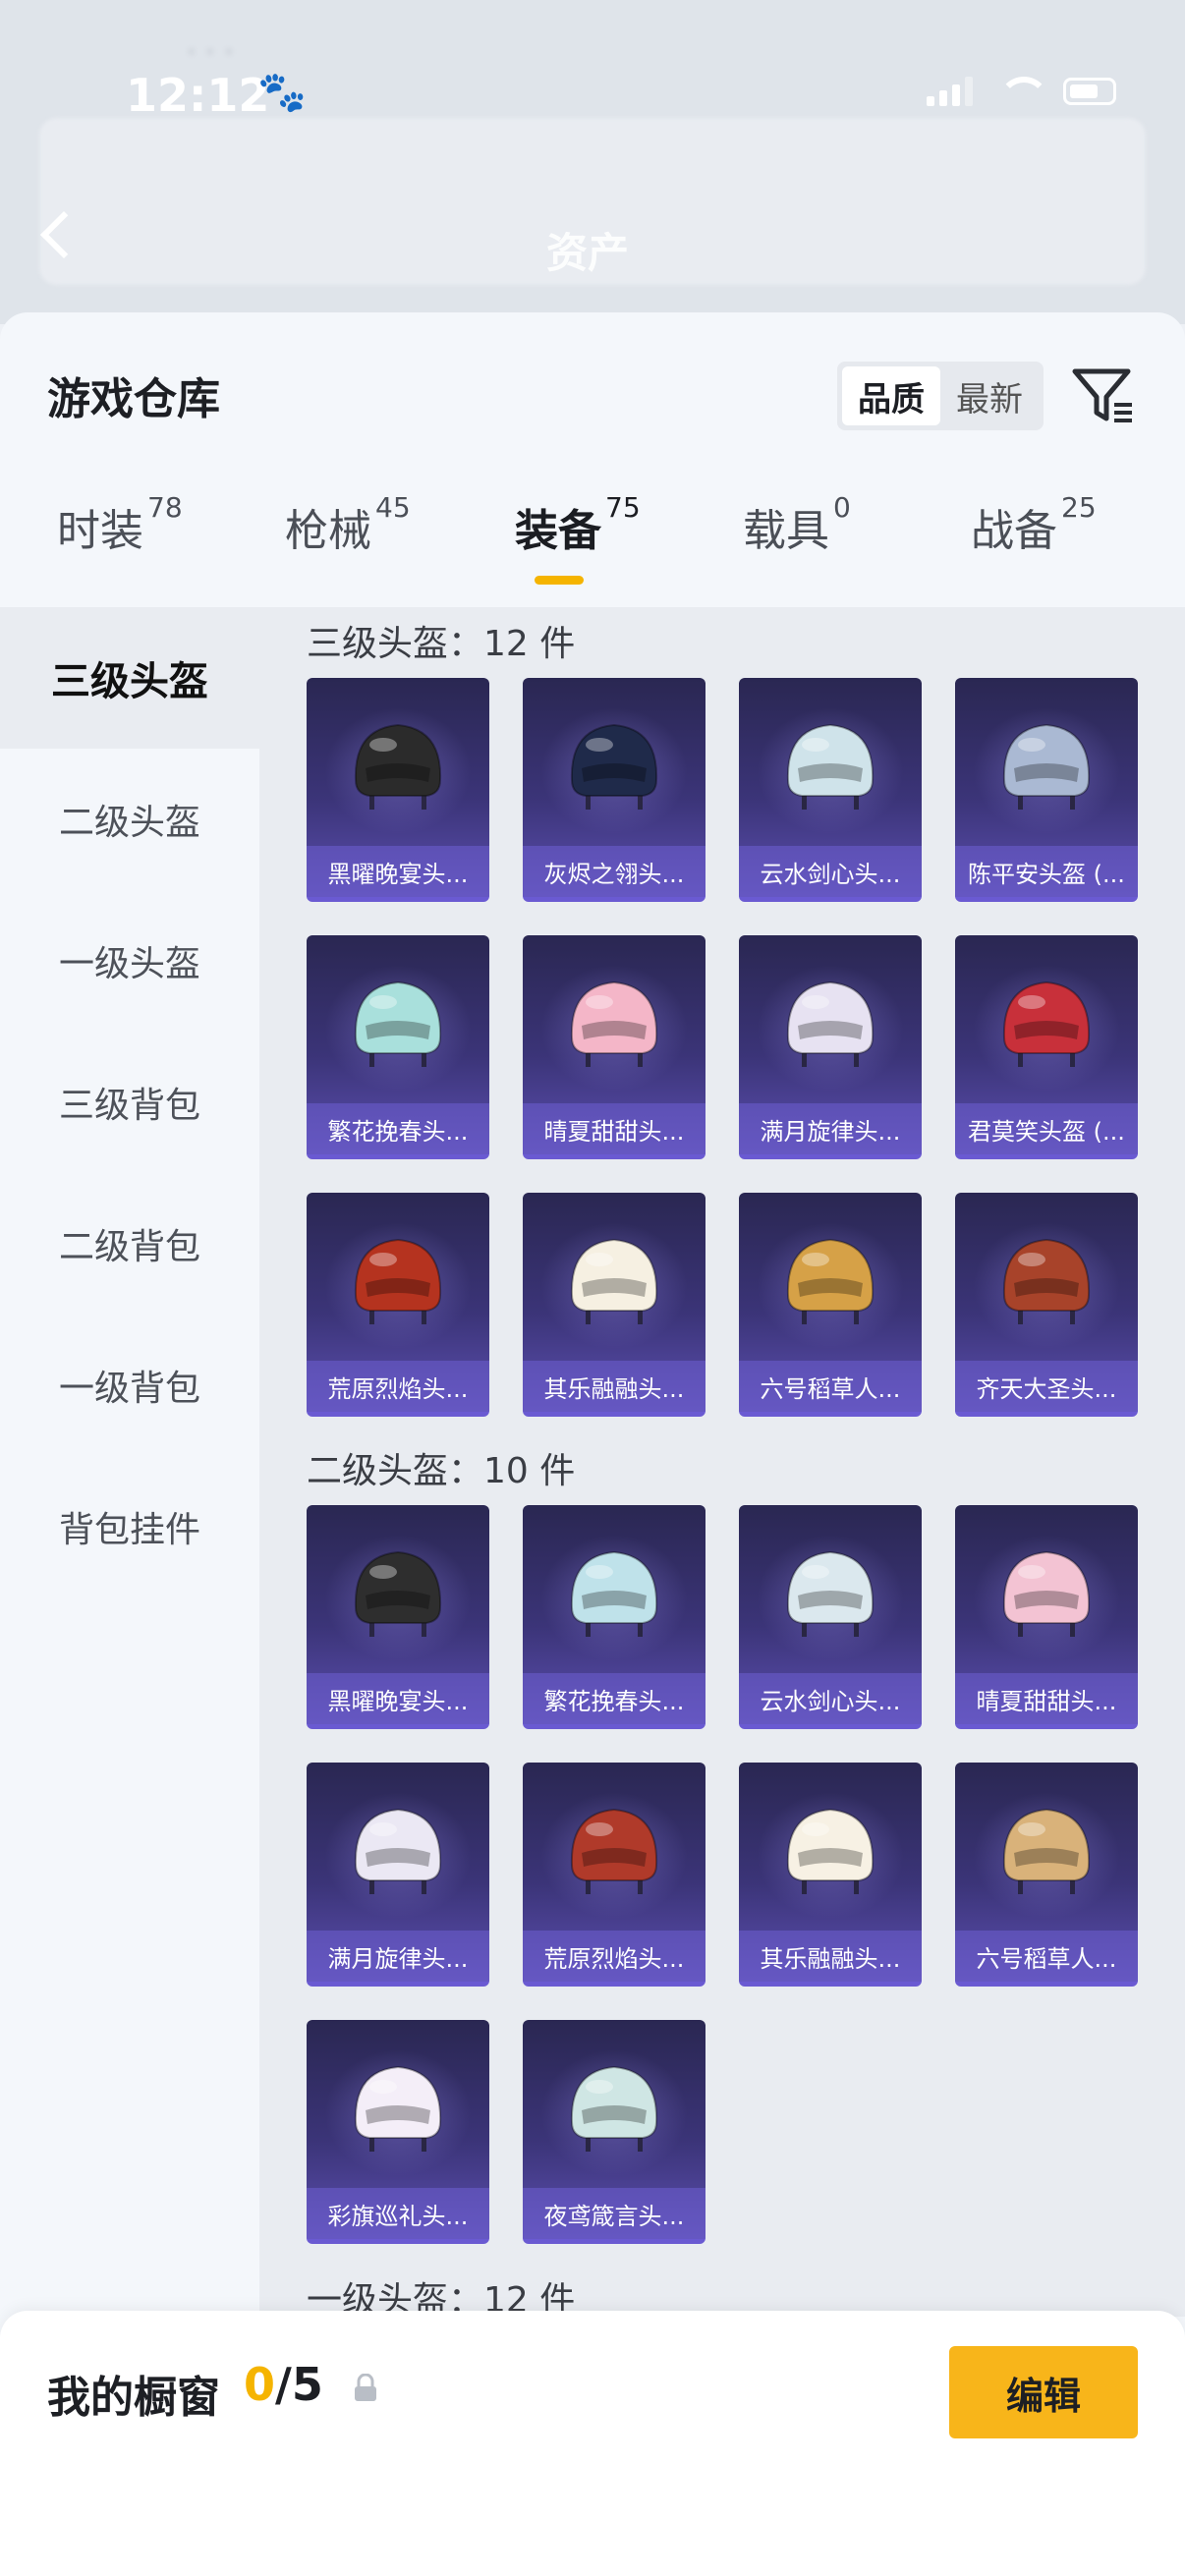  What do you see at coordinates (442, 644) in the screenshot?
I see `section-title: 三级头盔：12 件` at bounding box center [442, 644].